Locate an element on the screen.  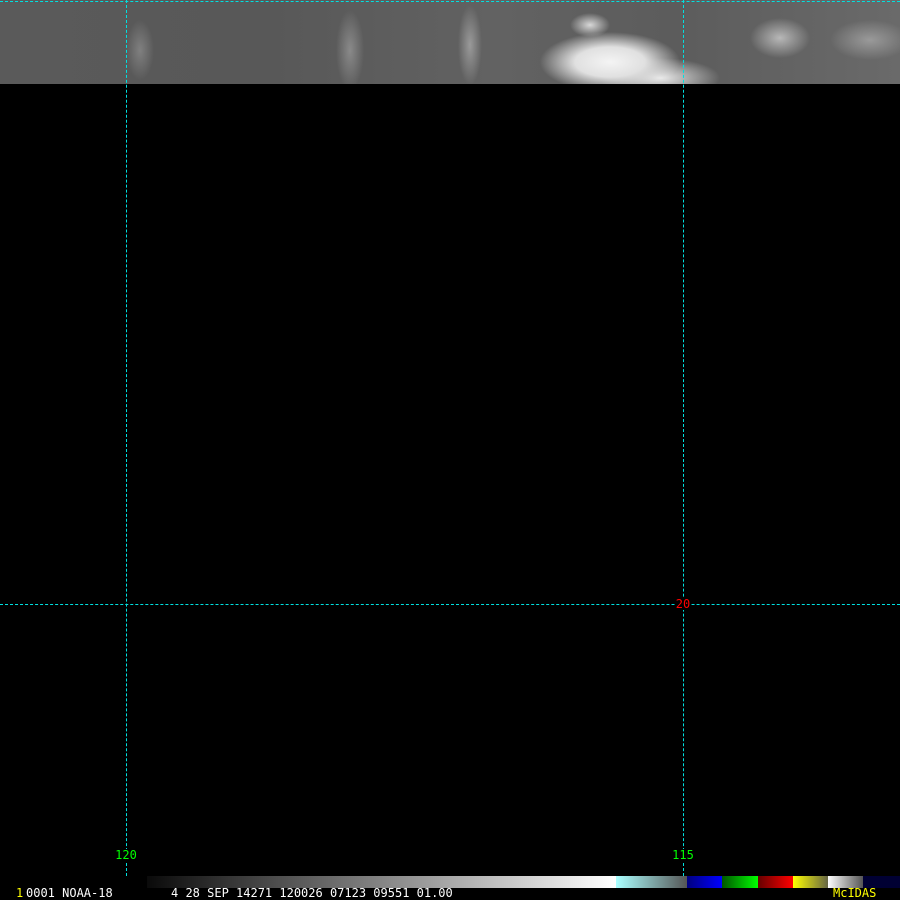
grid-line-top is located at coordinates (450, 1).